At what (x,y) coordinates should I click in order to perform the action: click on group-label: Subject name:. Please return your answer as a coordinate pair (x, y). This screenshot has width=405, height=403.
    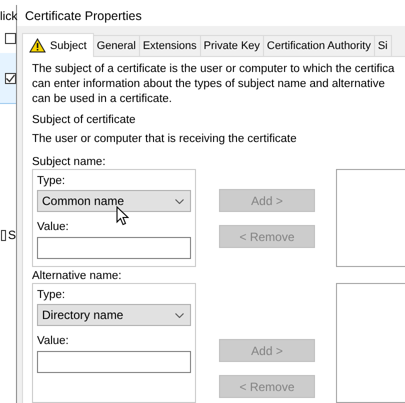
    Looking at the image, I should click on (69, 162).